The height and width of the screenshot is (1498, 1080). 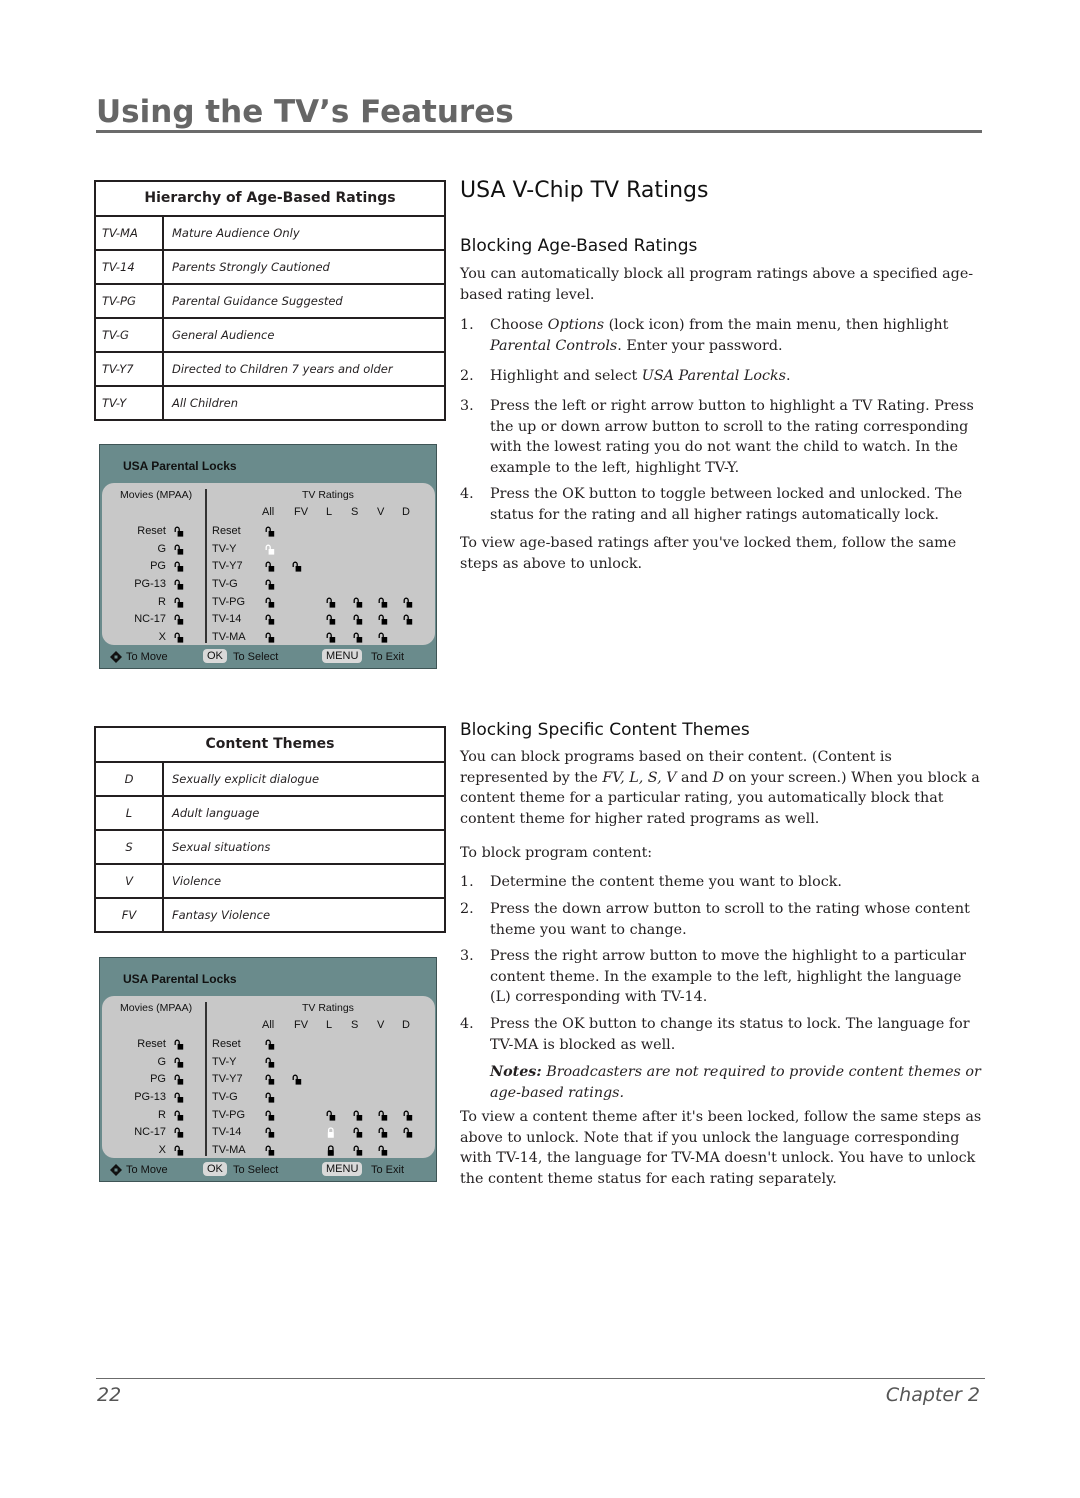 What do you see at coordinates (257, 301) in the screenshot?
I see `age-description: Parental Guidance Suggested` at bounding box center [257, 301].